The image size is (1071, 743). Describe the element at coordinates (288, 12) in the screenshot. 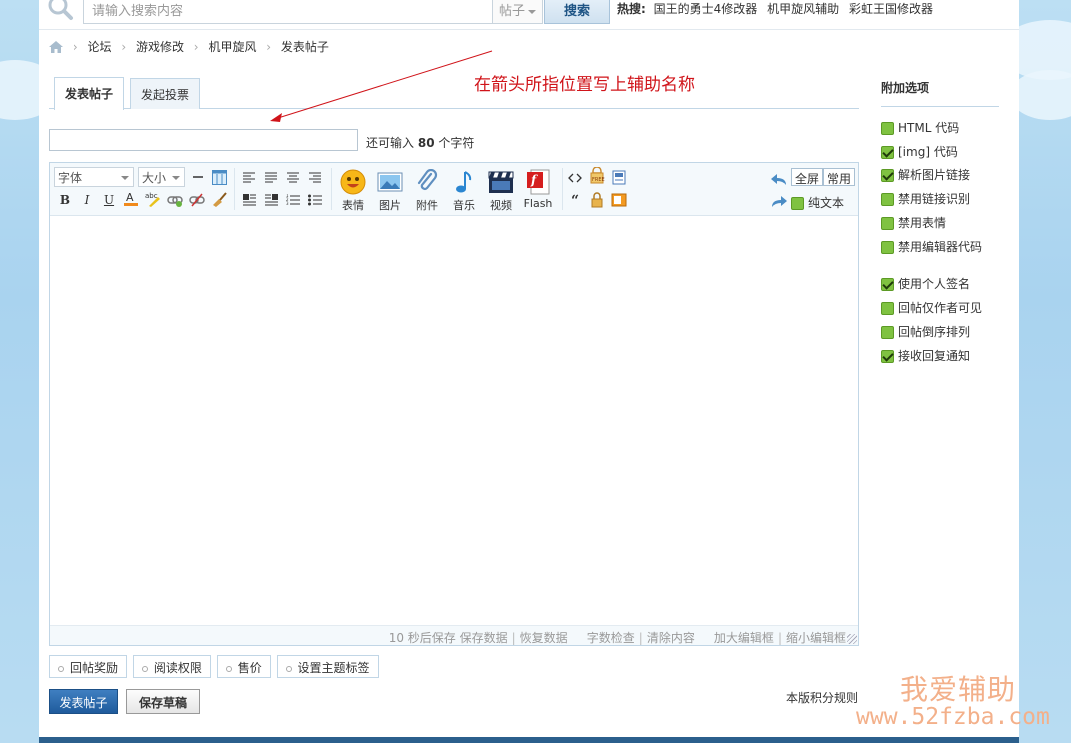

I see `search-input: 请输入搜索内容` at that location.